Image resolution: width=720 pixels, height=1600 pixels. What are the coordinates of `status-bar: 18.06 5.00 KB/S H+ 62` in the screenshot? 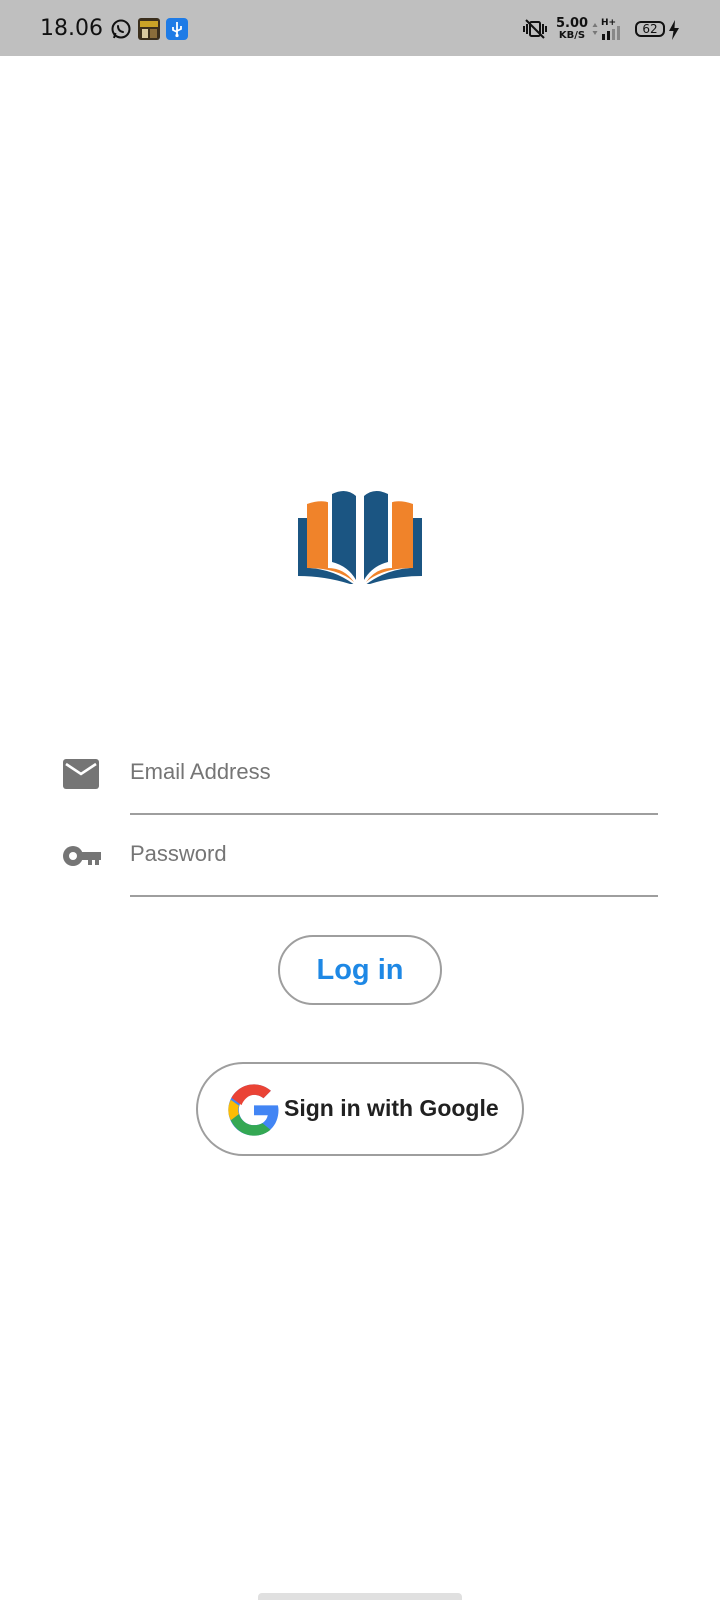 It's located at (360, 28).